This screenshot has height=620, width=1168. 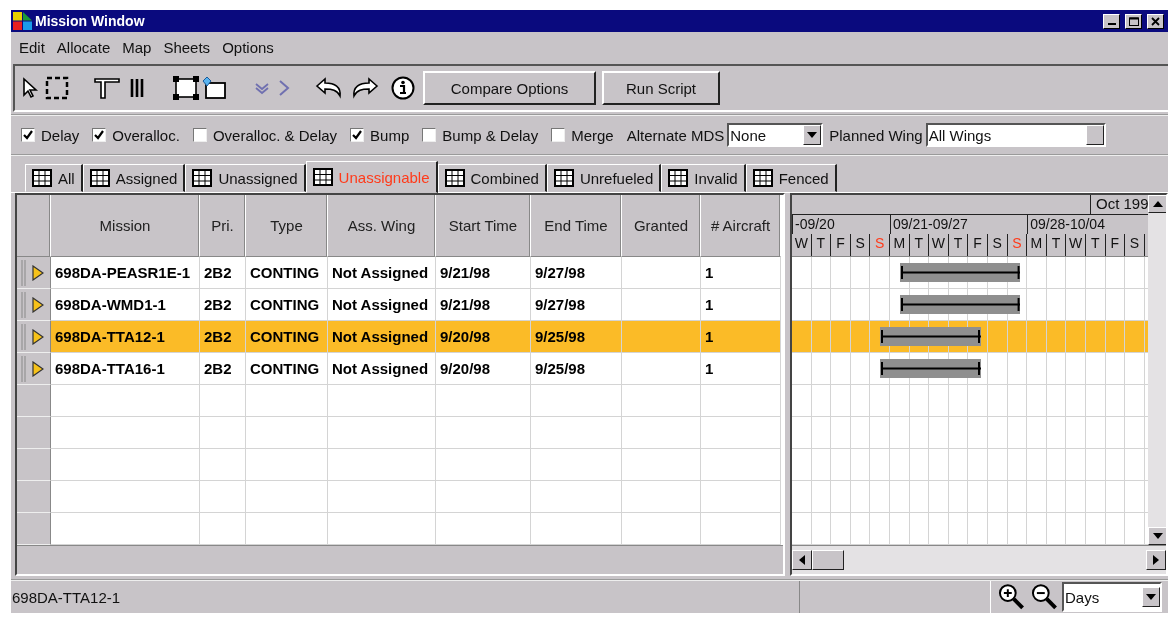 What do you see at coordinates (741, 226) in the screenshot?
I see `column-header: # Aircraft` at bounding box center [741, 226].